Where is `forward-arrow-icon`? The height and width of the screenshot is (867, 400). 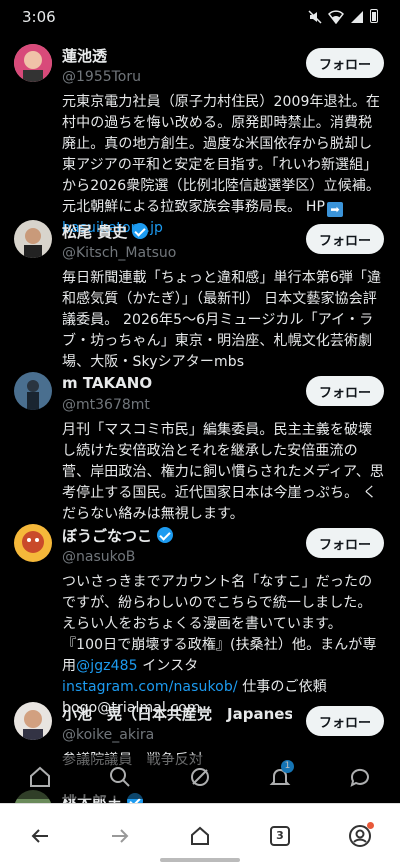
forward-arrow-icon is located at coordinates (120, 835).